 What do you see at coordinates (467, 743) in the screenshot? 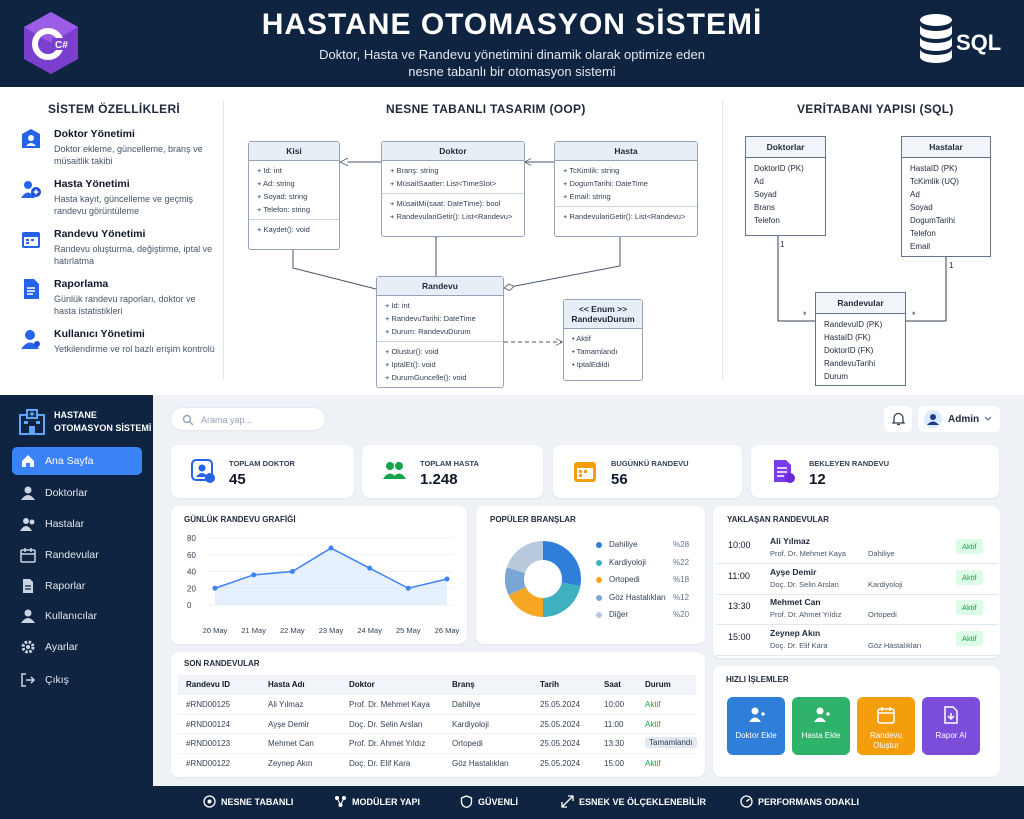
I see `table-cell: Ortopedi` at bounding box center [467, 743].